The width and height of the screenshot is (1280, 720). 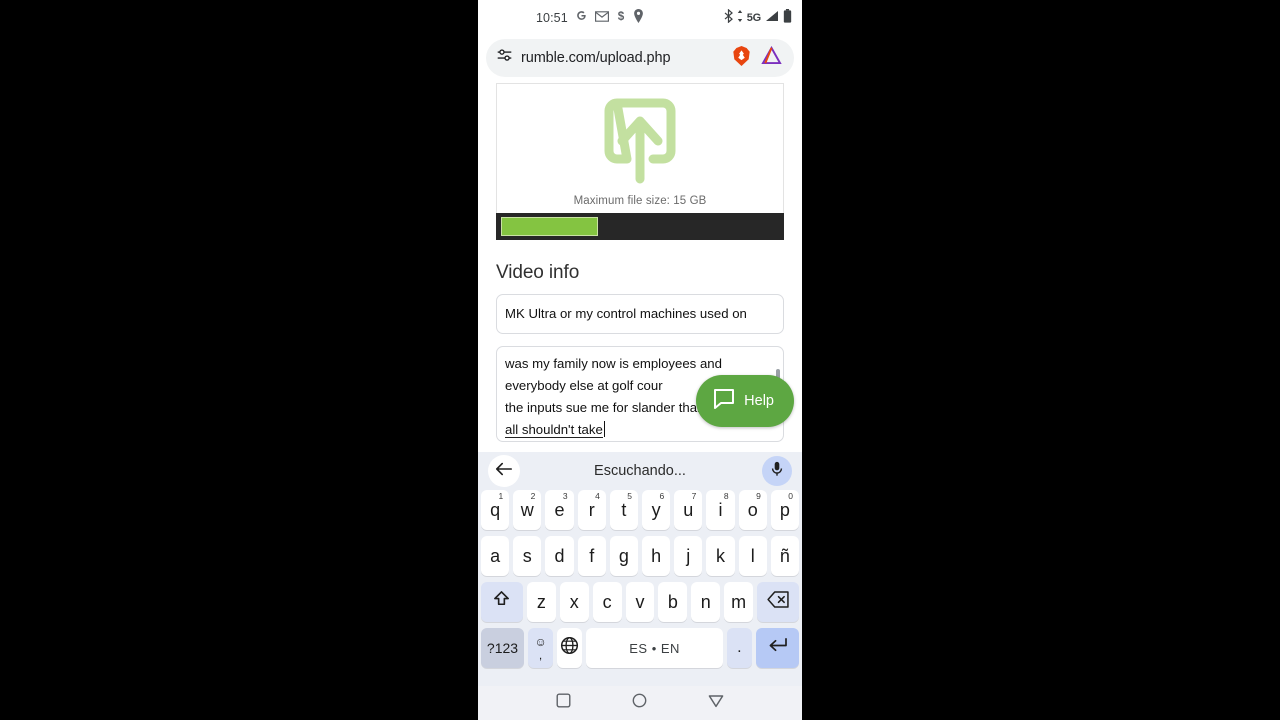 I want to click on emoji-comma-key: ☺ ,, so click(x=541, y=648).